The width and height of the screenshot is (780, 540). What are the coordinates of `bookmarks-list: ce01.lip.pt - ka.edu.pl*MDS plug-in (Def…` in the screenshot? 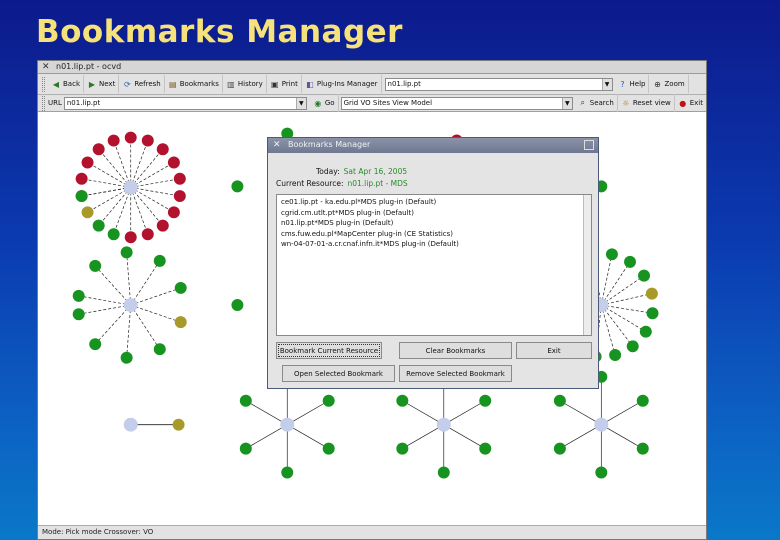 It's located at (434, 265).